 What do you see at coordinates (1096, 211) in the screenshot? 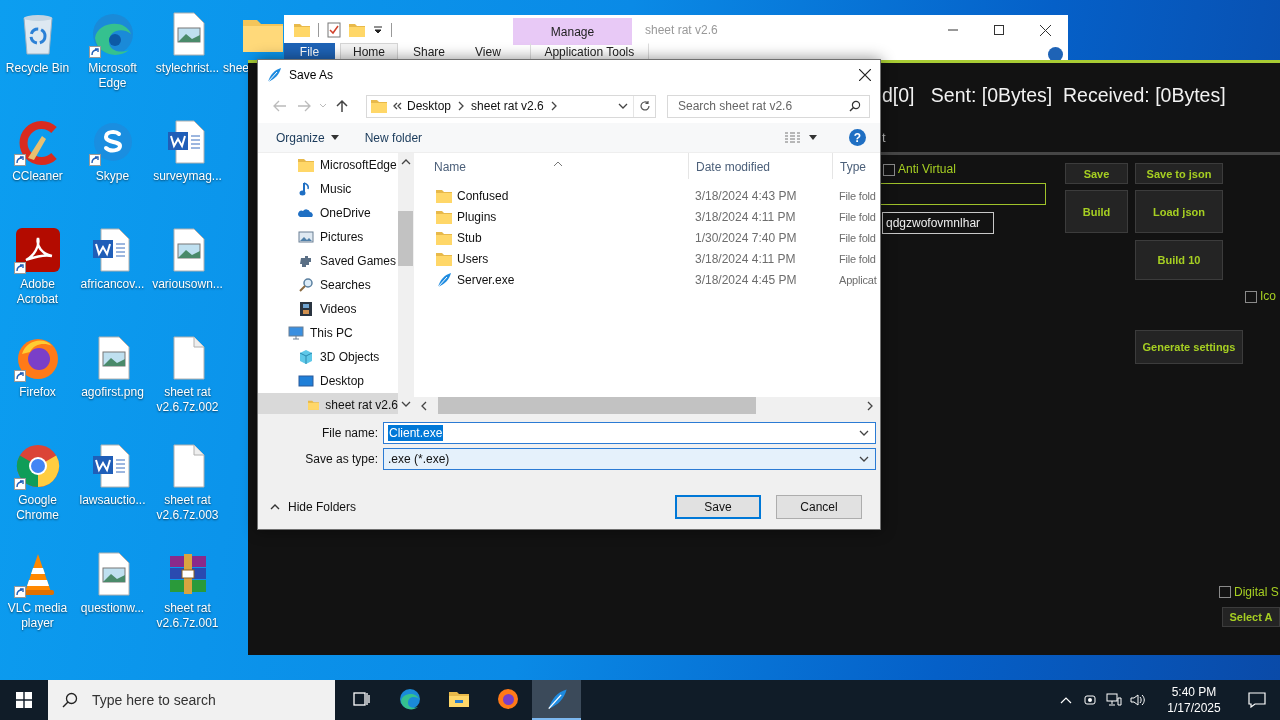
I see `action-button: Build` at bounding box center [1096, 211].